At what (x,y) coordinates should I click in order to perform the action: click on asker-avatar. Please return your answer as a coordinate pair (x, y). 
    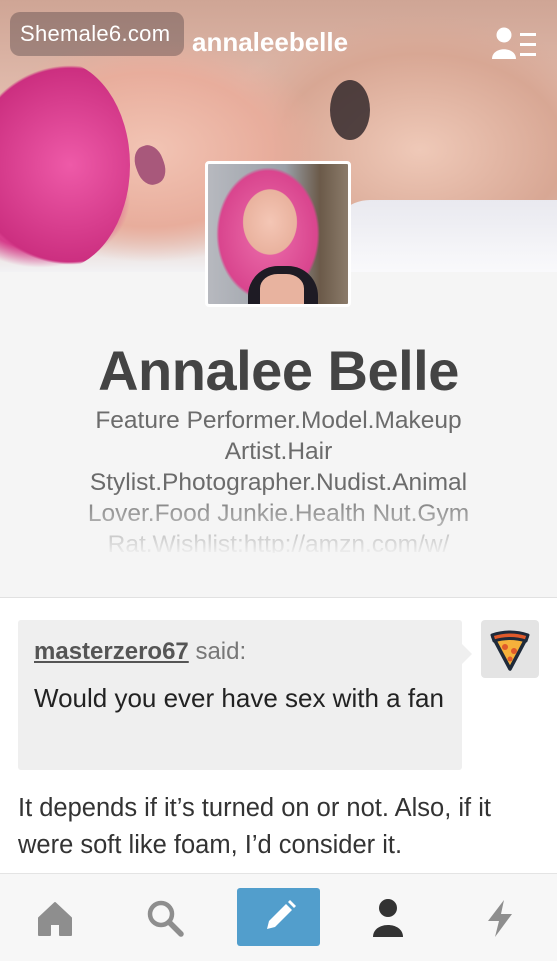
    Looking at the image, I should click on (510, 649).